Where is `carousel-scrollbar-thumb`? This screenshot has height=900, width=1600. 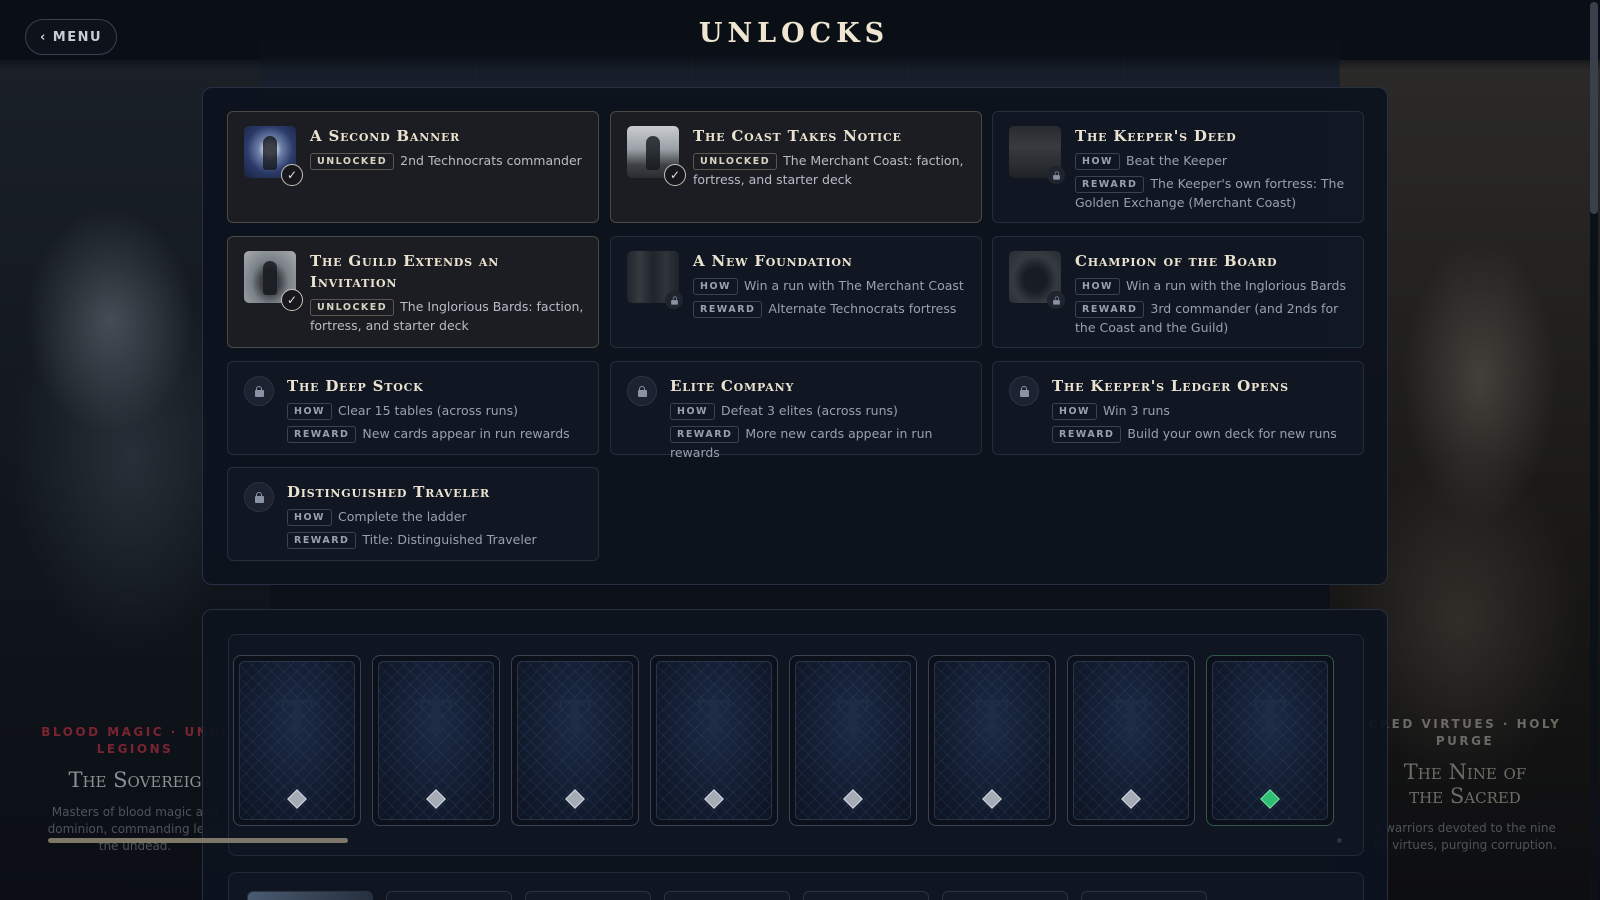
carousel-scrollbar-thumb is located at coordinates (198, 840).